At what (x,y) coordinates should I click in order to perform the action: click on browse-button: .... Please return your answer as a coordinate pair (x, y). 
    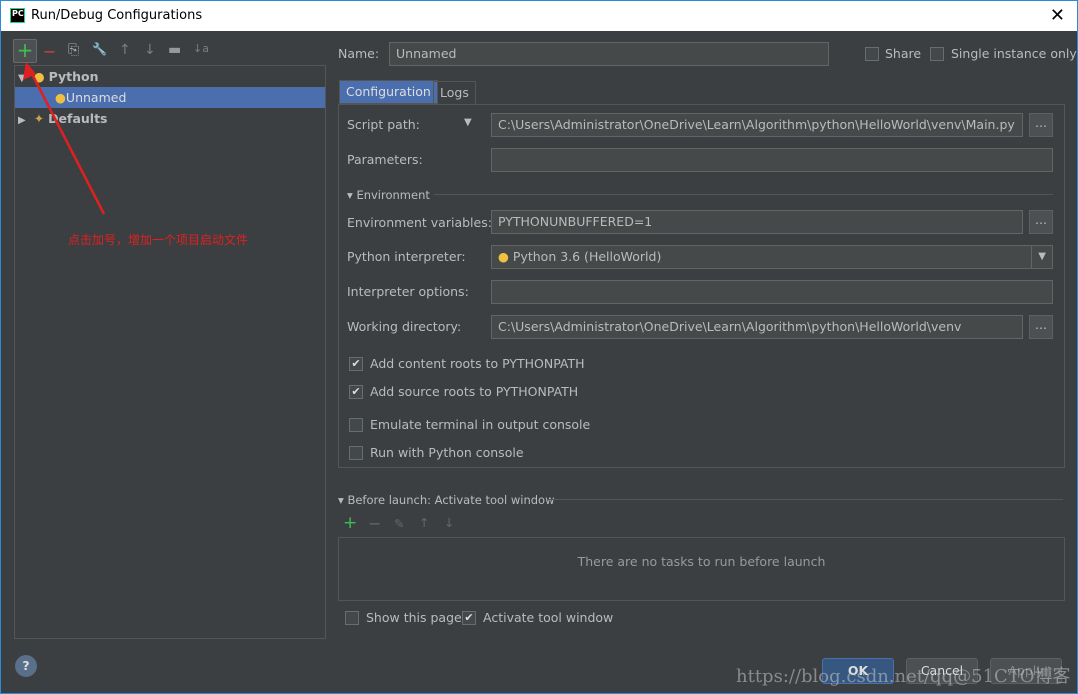
    Looking at the image, I should click on (1041, 125).